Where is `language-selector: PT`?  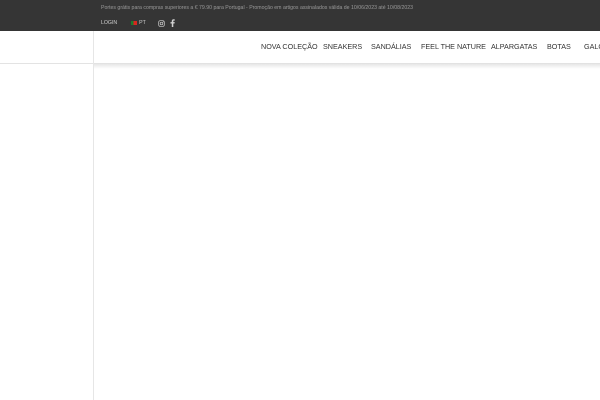 language-selector: PT is located at coordinates (138, 23).